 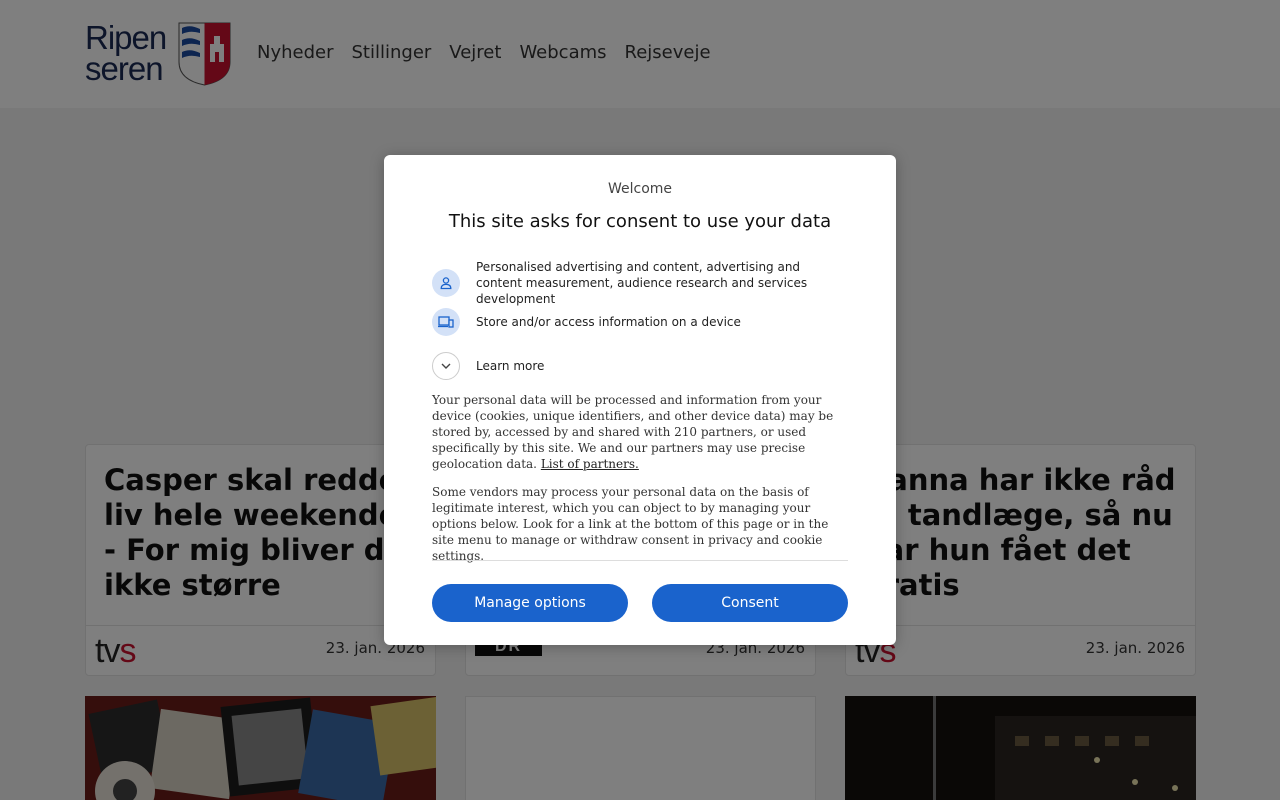 I want to click on dialog-divider, so click(x=640, y=560).